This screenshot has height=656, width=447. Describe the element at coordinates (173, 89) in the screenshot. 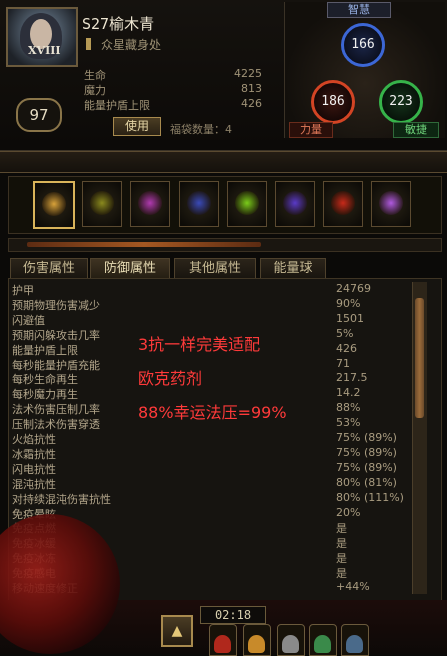

I see `stat-mana: 魔力 813` at that location.